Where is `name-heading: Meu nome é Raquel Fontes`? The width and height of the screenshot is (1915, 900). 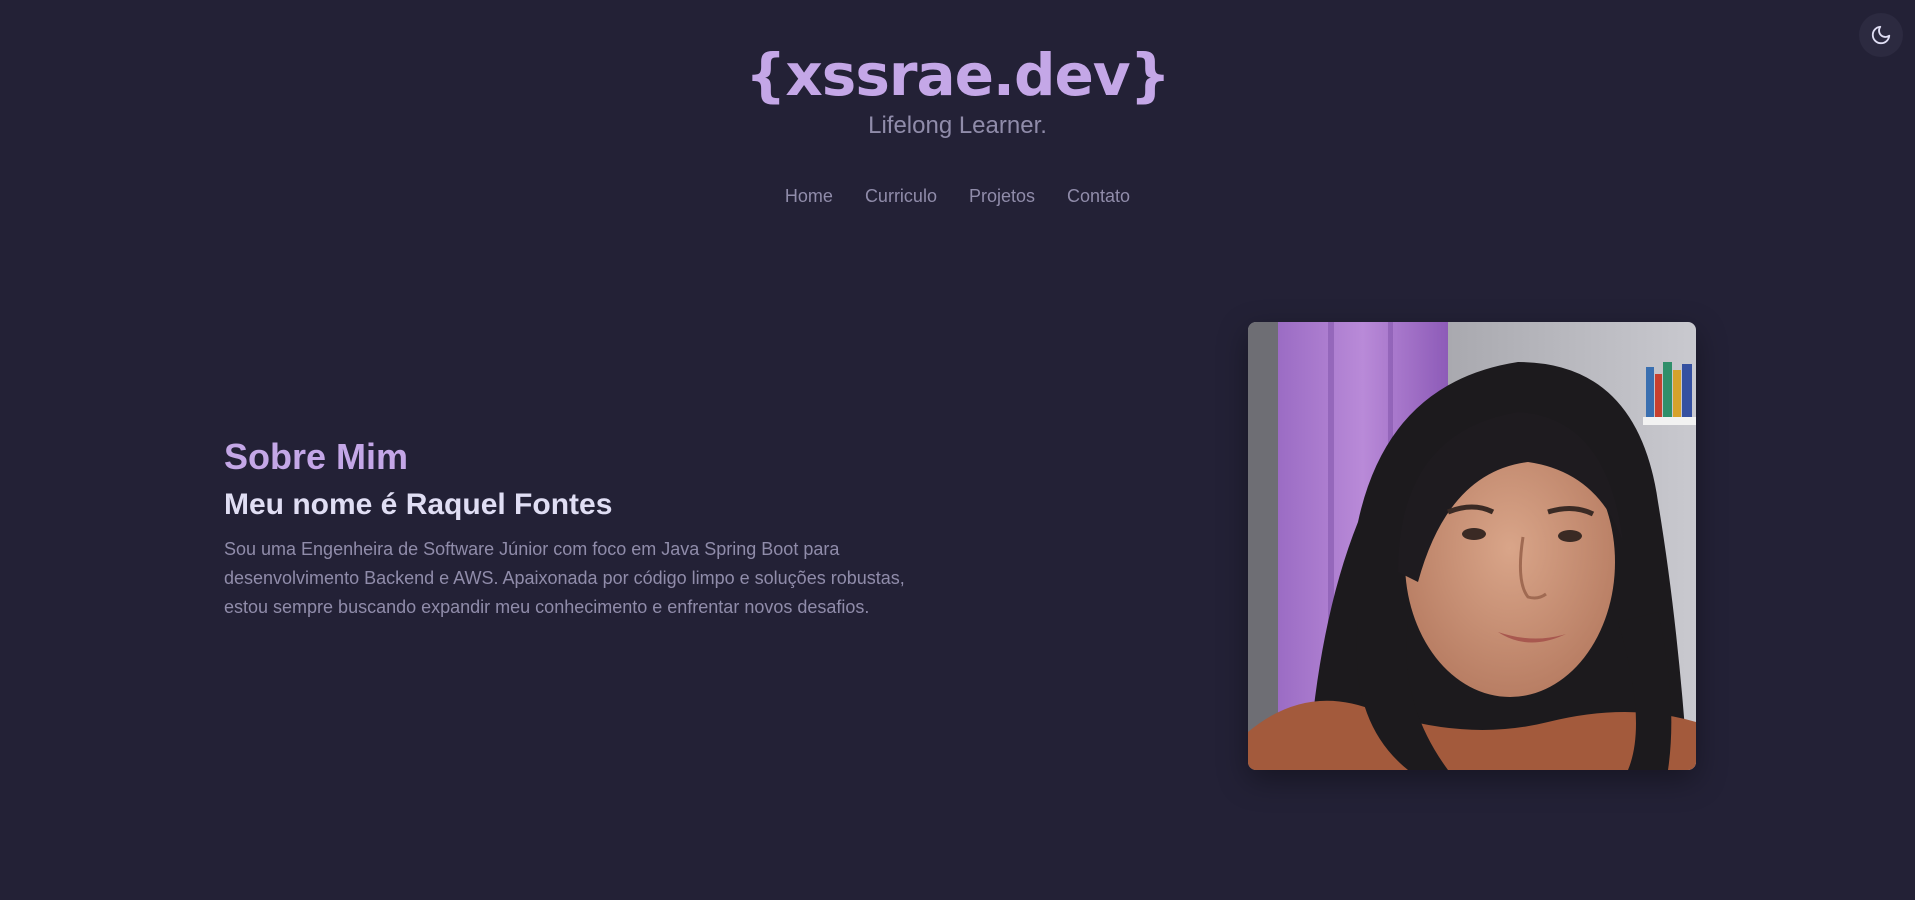
name-heading: Meu nome é Raquel Fontes is located at coordinates (418, 504).